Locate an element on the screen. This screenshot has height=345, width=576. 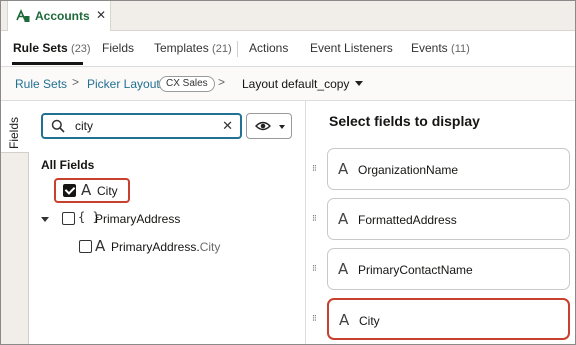
tab-label: Rule Sets is located at coordinates (40, 48).